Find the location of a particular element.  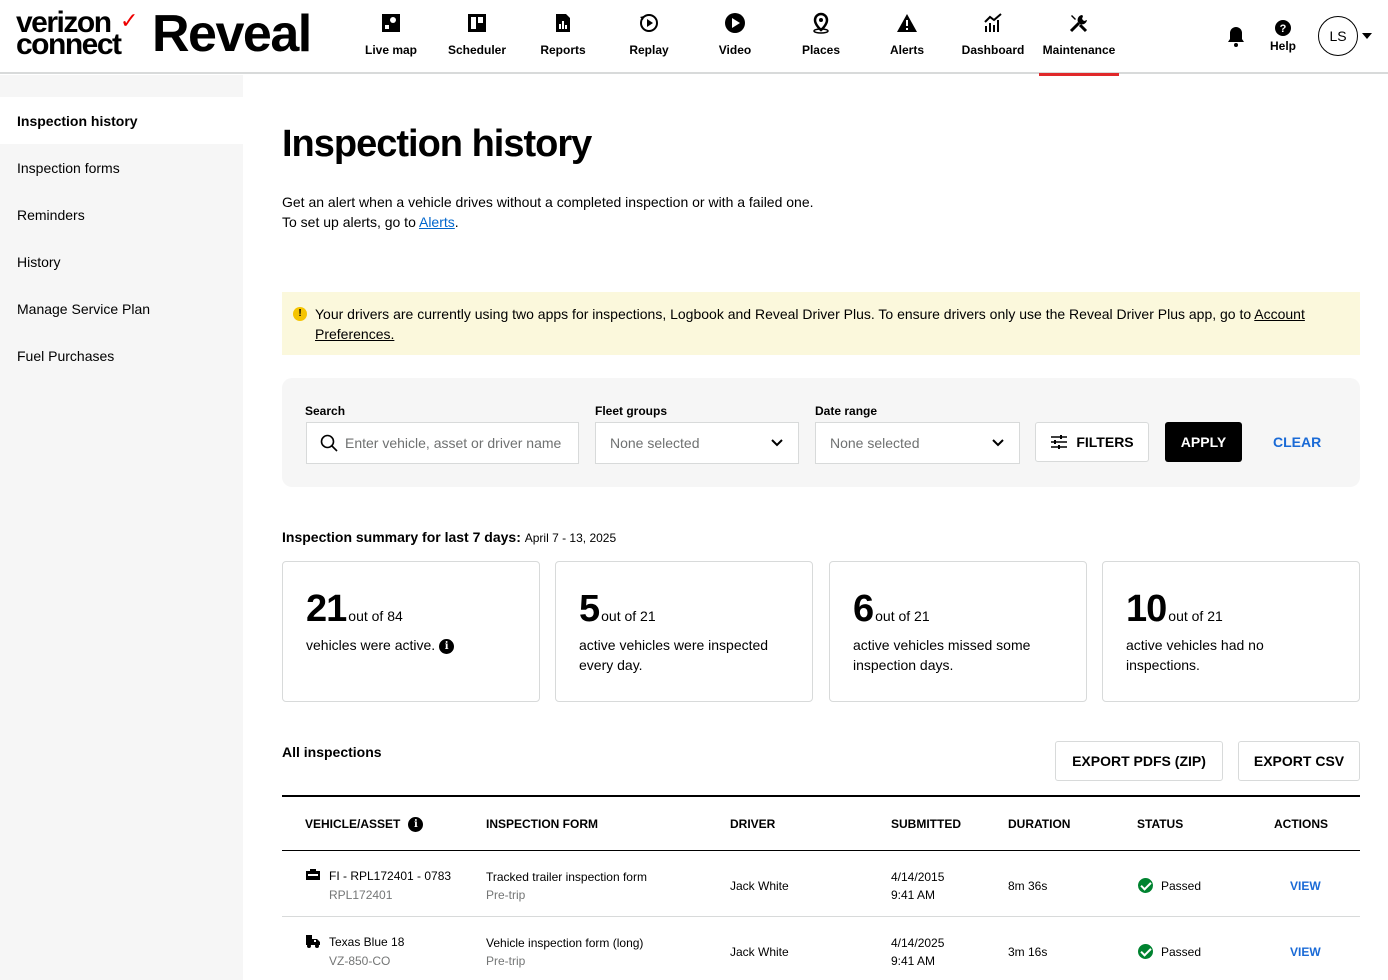

export-pdfs-button: EXPORT PDFS (ZIP) is located at coordinates (1139, 761).